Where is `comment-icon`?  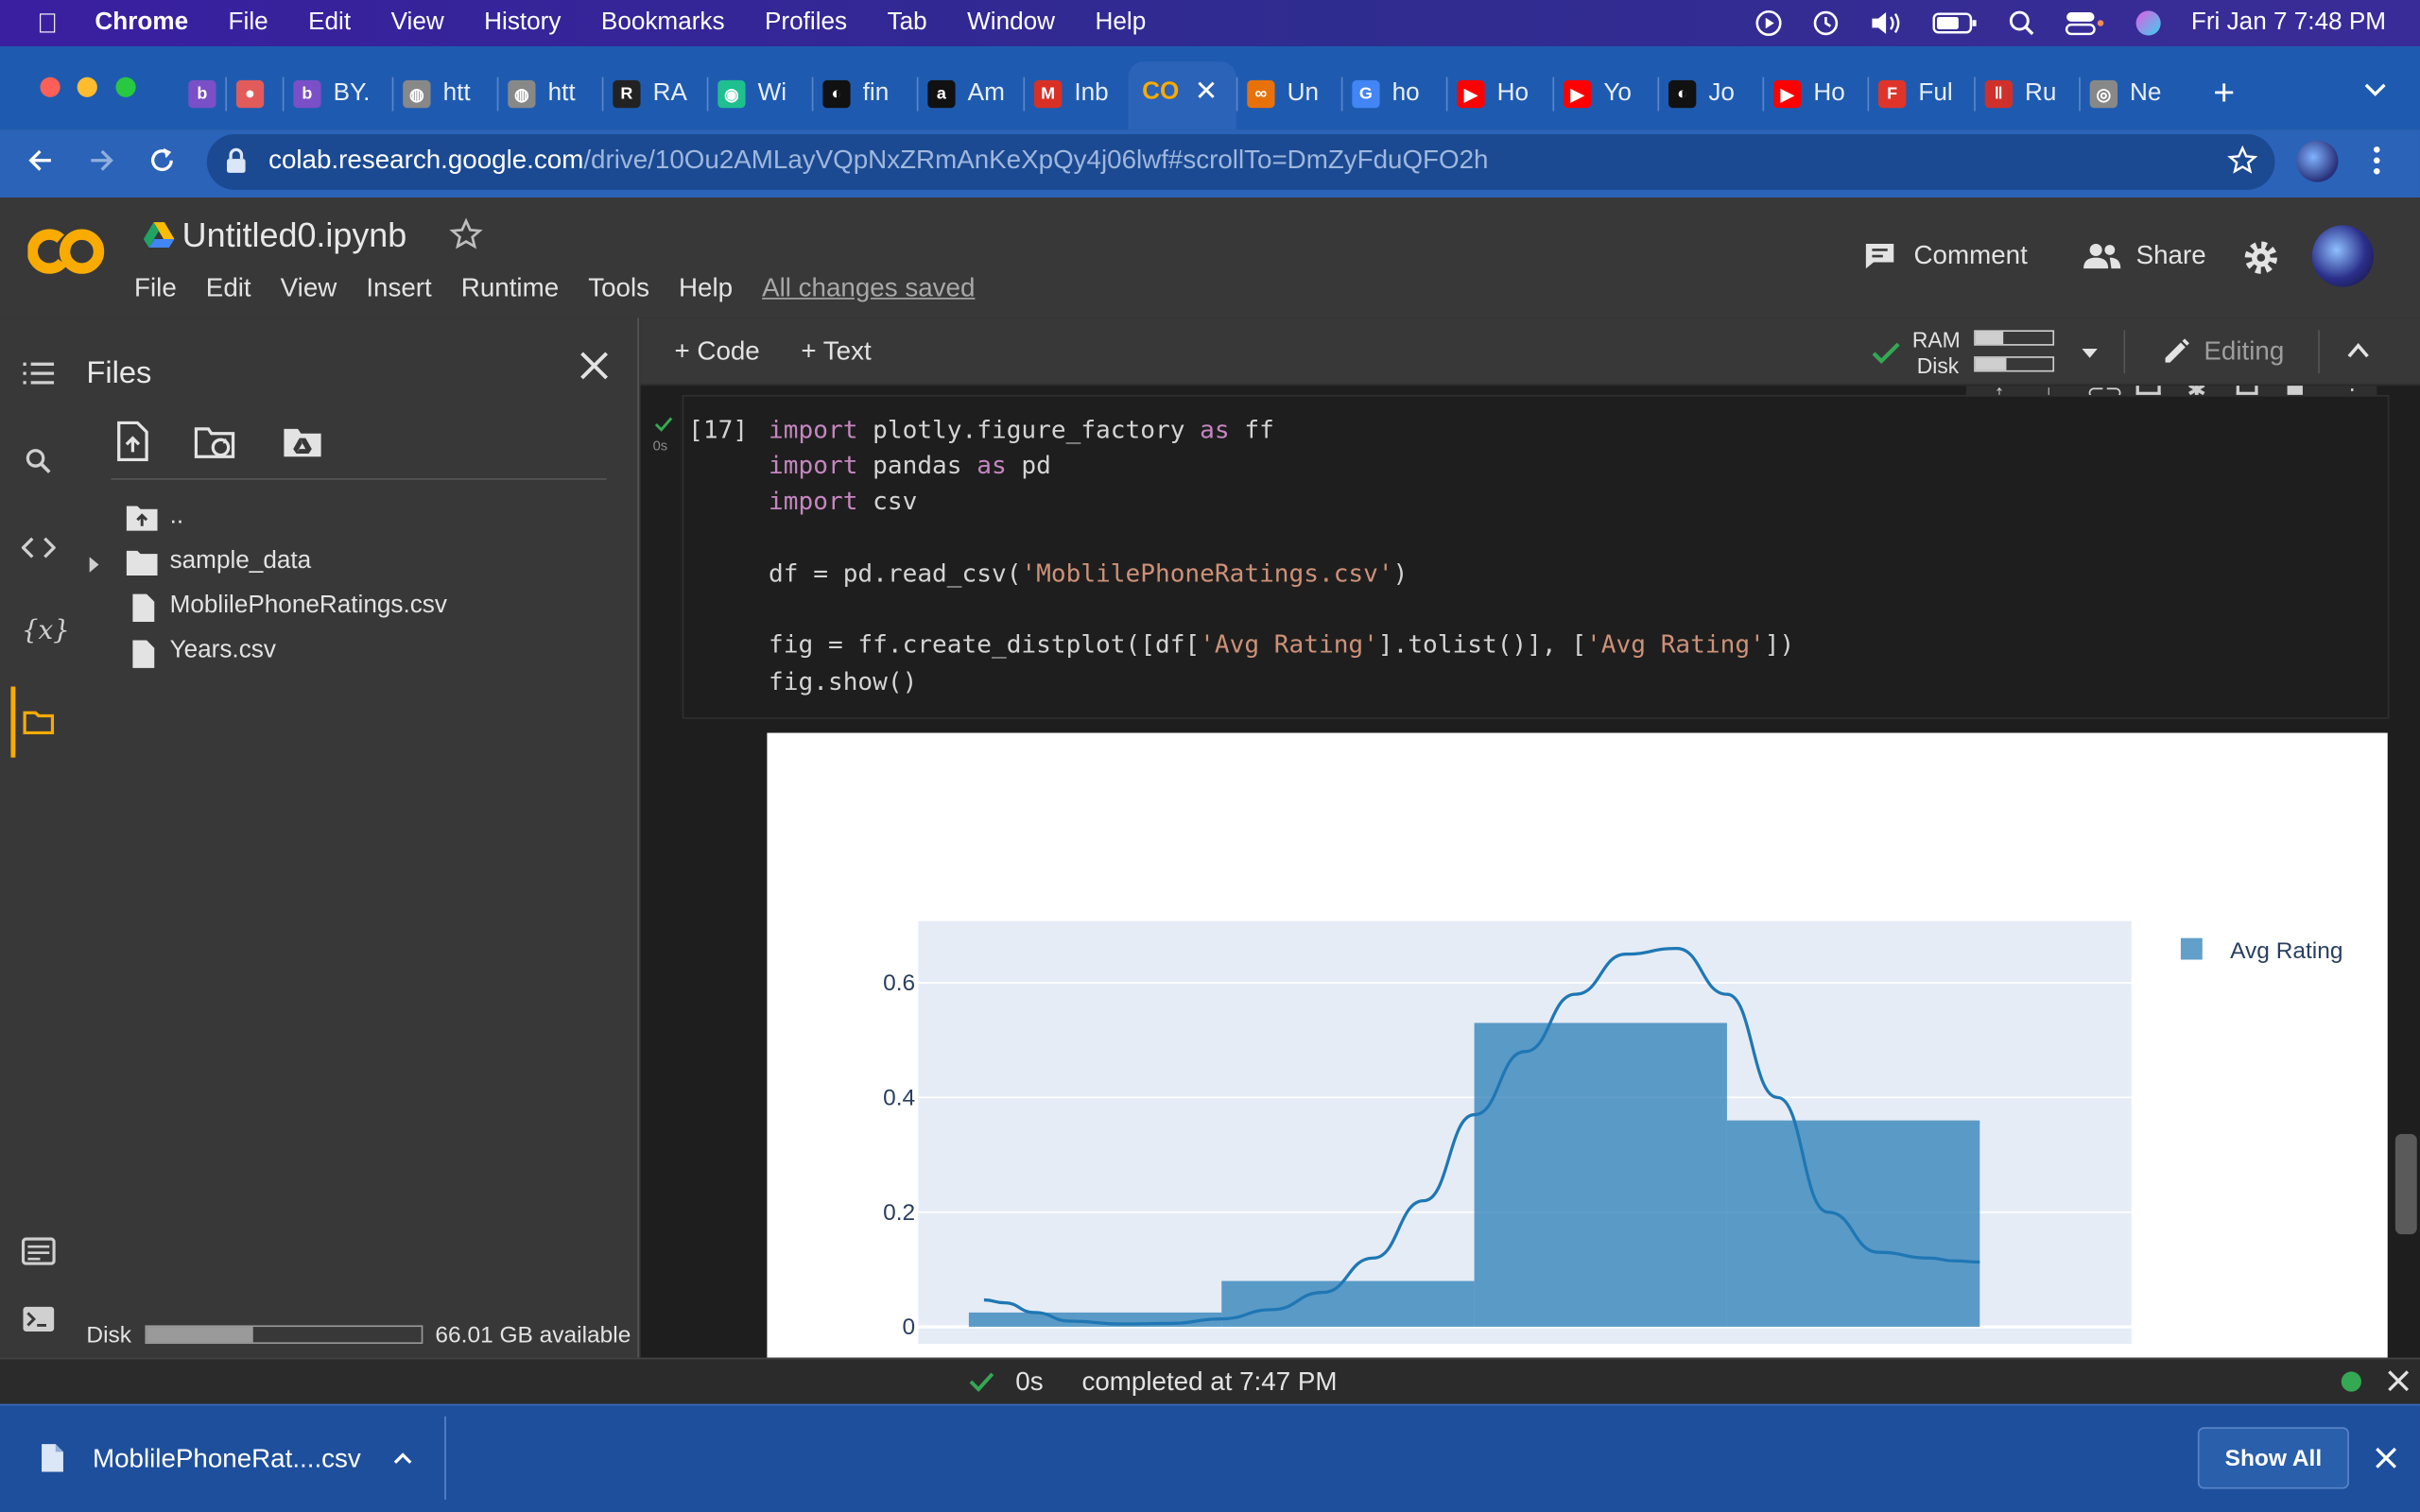
comment-icon is located at coordinates (1880, 256).